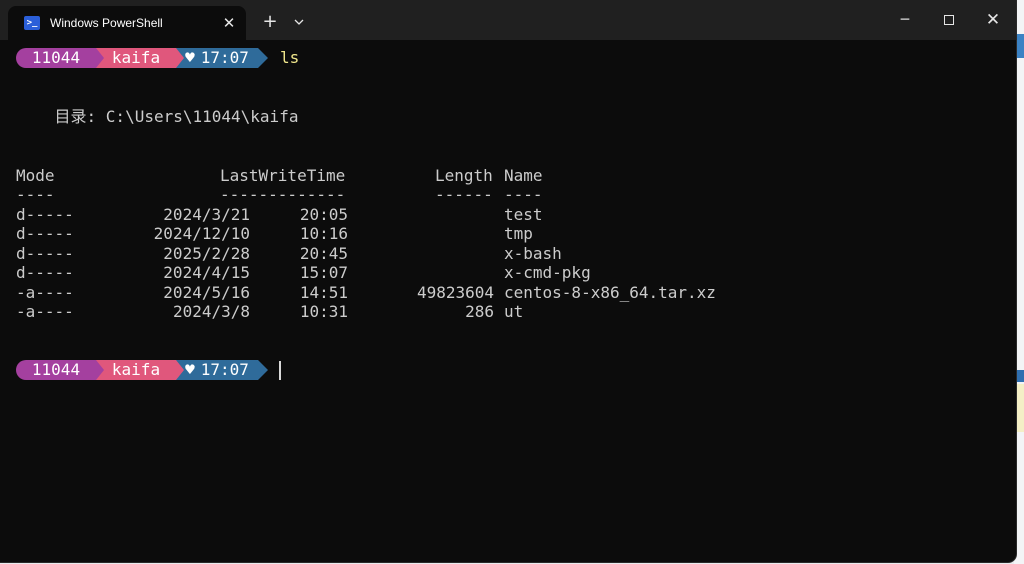 The image size is (1024, 564). What do you see at coordinates (949, 20) in the screenshot?
I see `maximize-button` at bounding box center [949, 20].